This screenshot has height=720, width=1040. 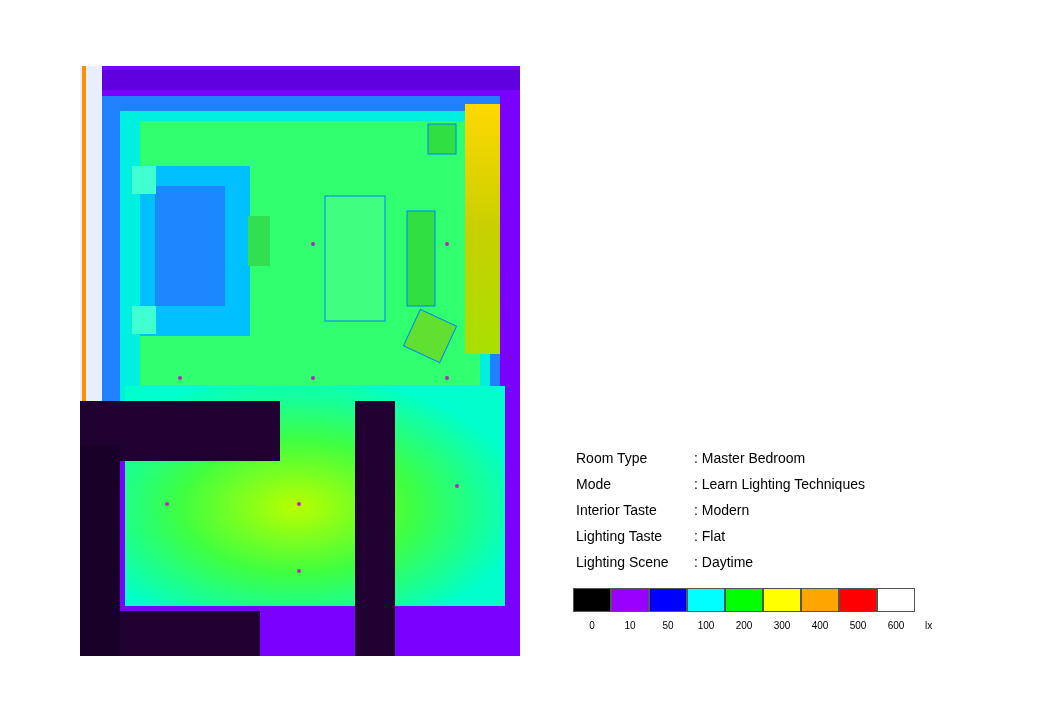 I want to click on info-value: : Learn Lighting Techniques, so click(x=779, y=484).